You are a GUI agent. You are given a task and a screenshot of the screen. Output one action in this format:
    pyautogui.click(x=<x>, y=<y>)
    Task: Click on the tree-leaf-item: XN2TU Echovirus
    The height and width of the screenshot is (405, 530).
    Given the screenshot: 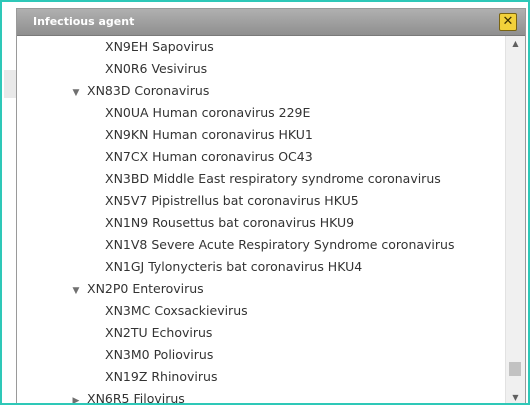 What is the action you would take?
    pyautogui.click(x=158, y=333)
    